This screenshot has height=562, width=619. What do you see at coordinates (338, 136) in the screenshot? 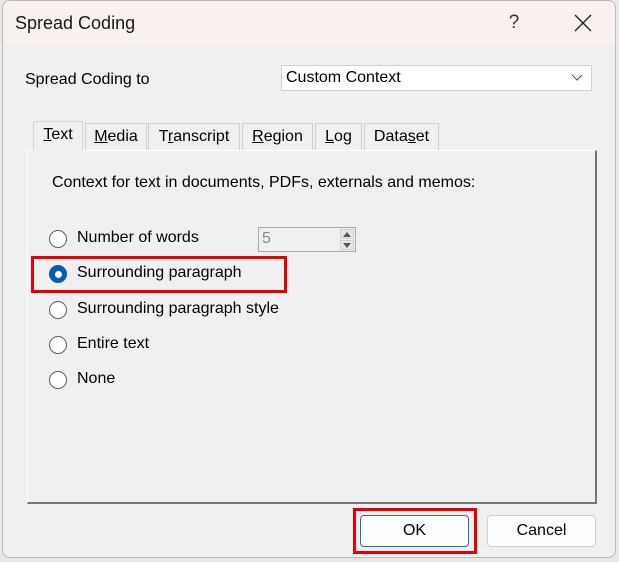
I see `tab-log: Log` at bounding box center [338, 136].